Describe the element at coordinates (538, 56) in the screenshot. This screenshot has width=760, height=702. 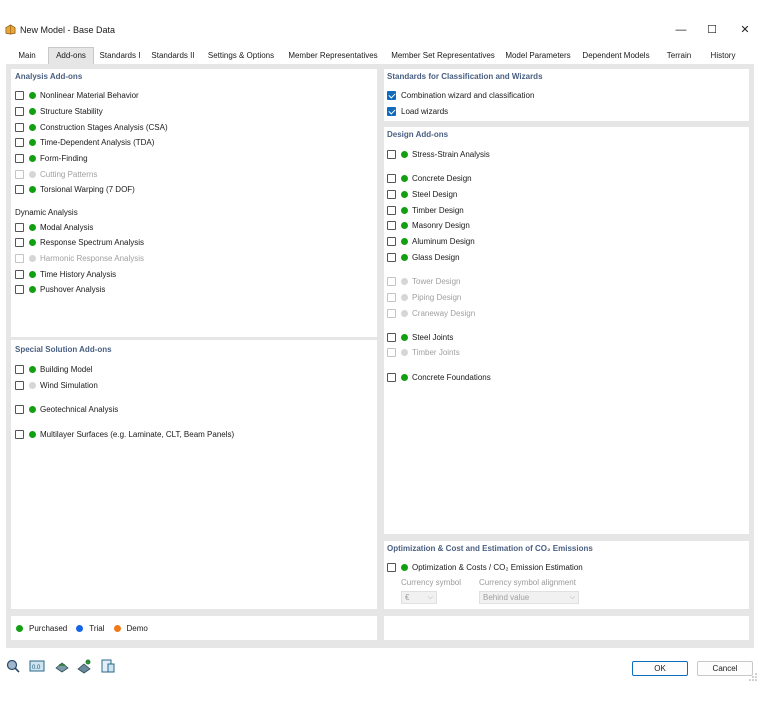
I see `tab-model-parameters: Model Parameters` at that location.